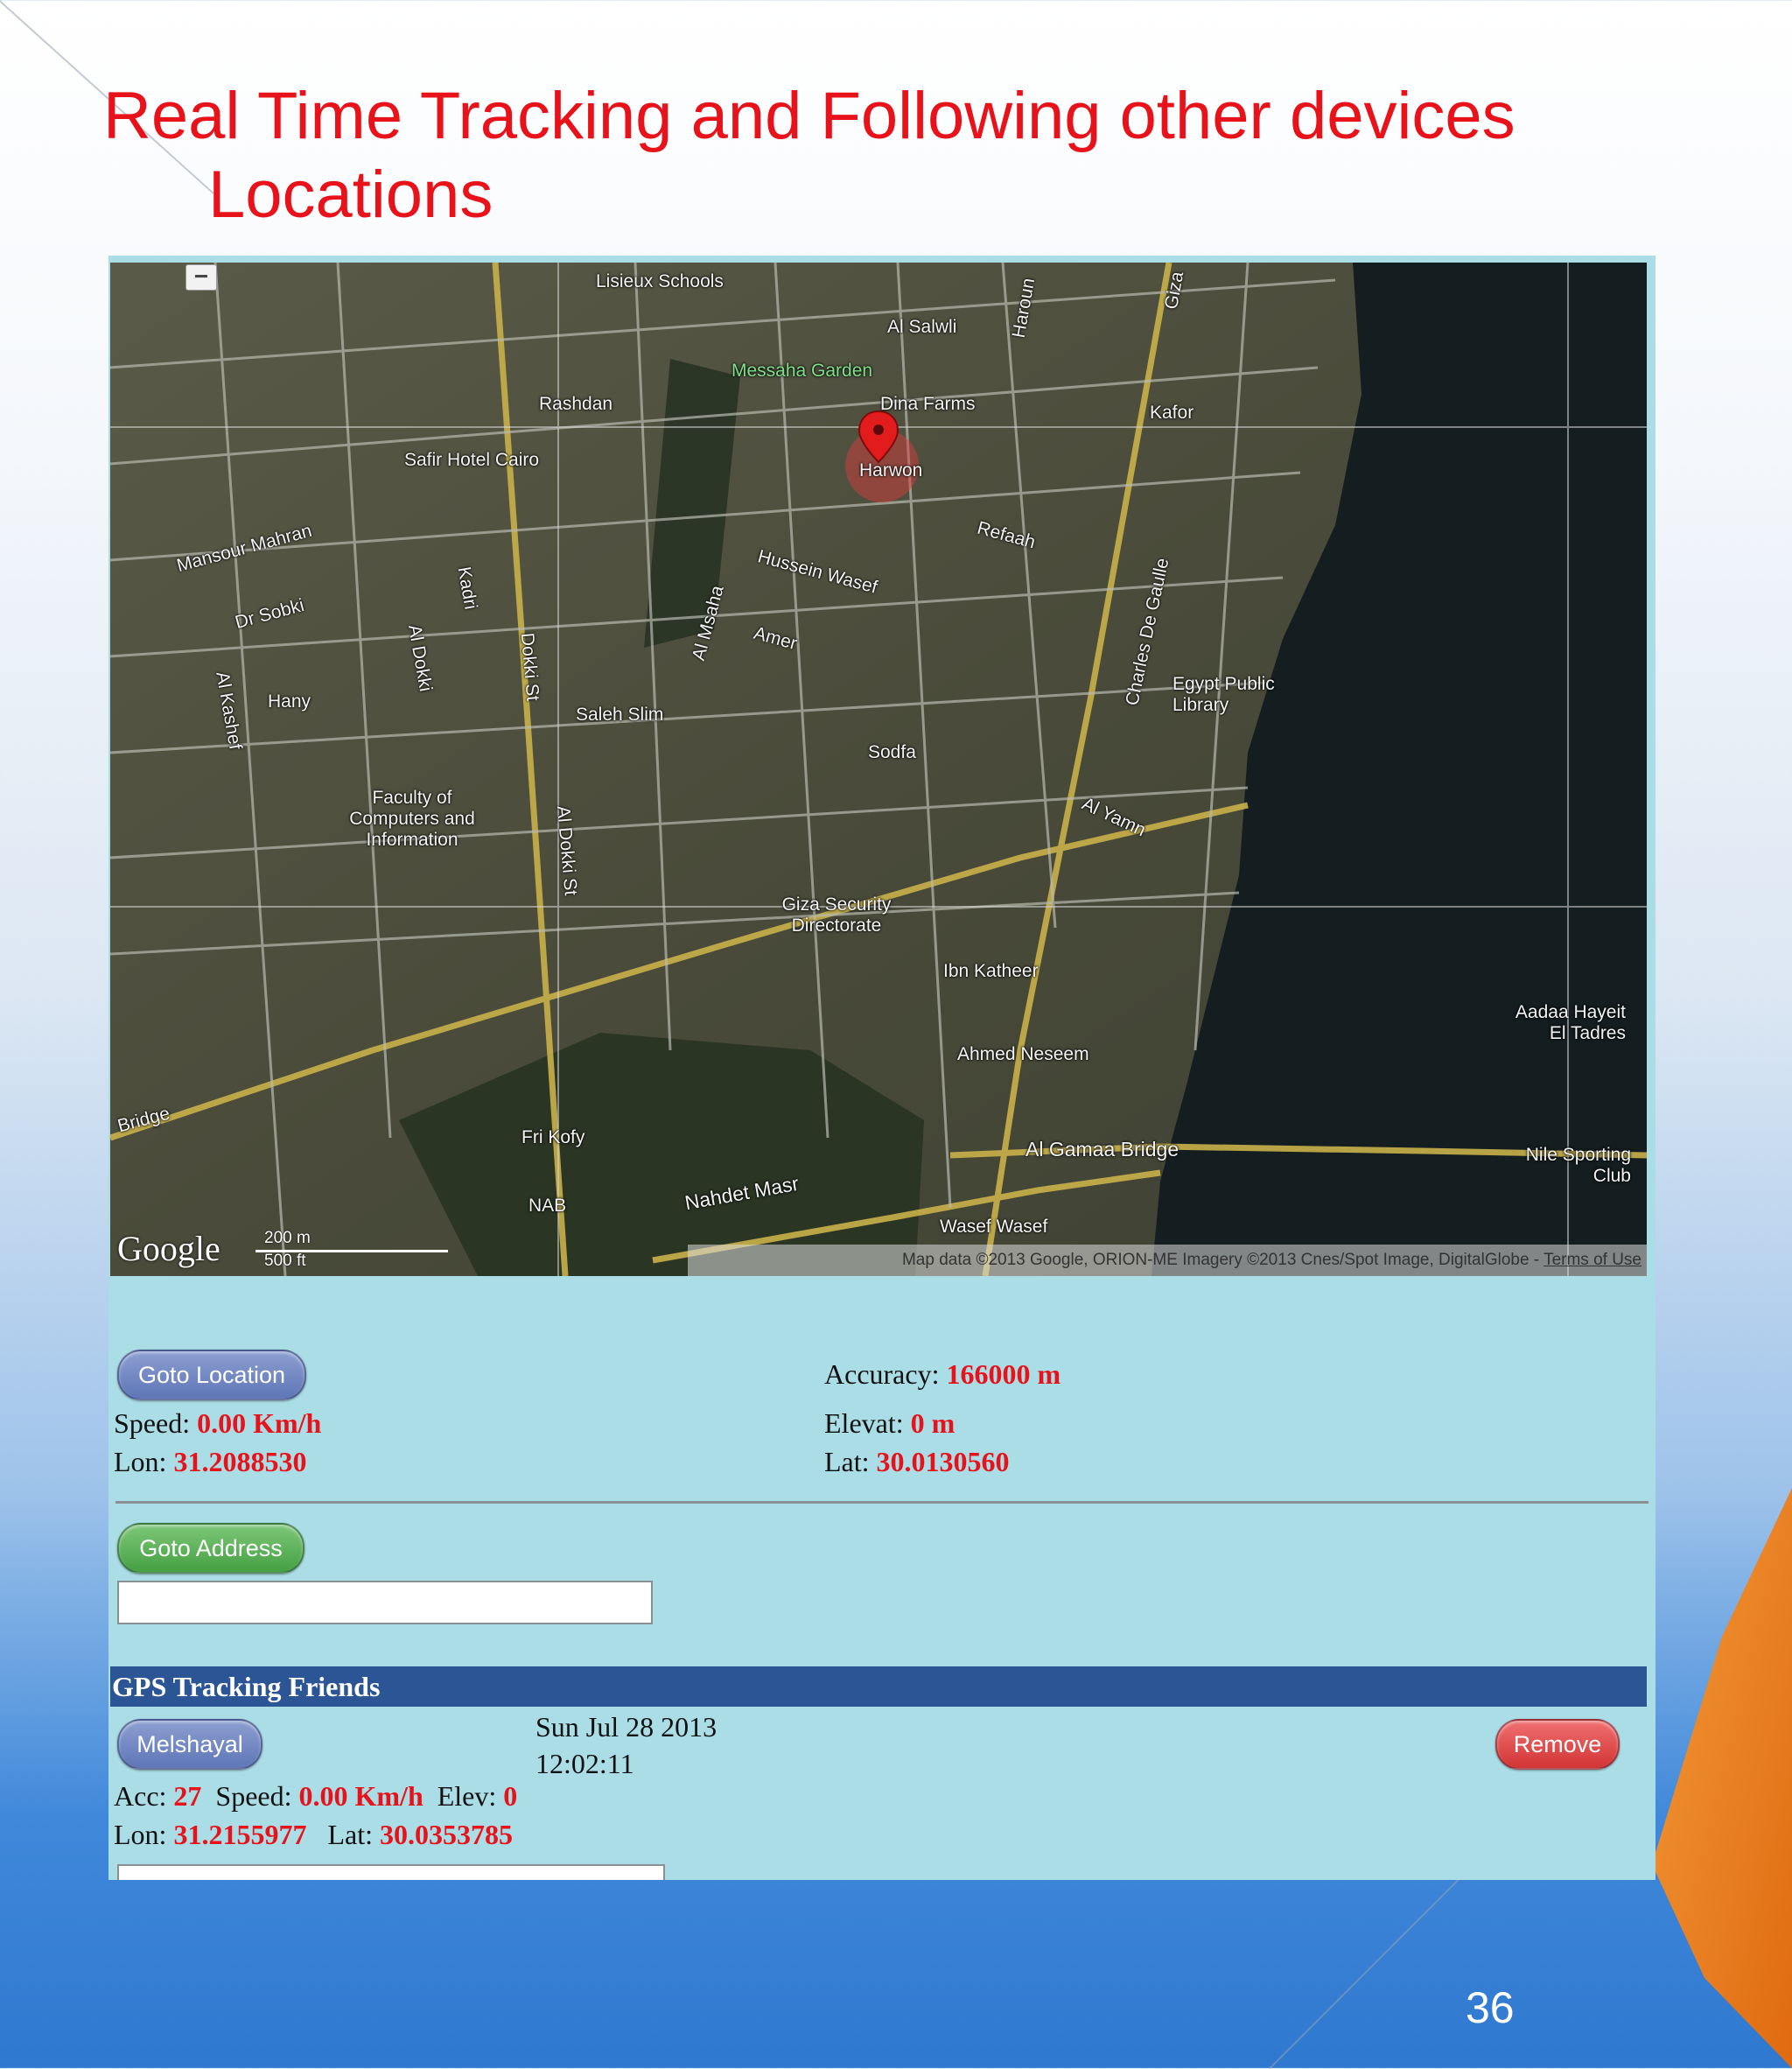 The image size is (1792, 2069). Describe the element at coordinates (1103, 1149) in the screenshot. I see `map-label: Al Gamaa Bridge` at that location.